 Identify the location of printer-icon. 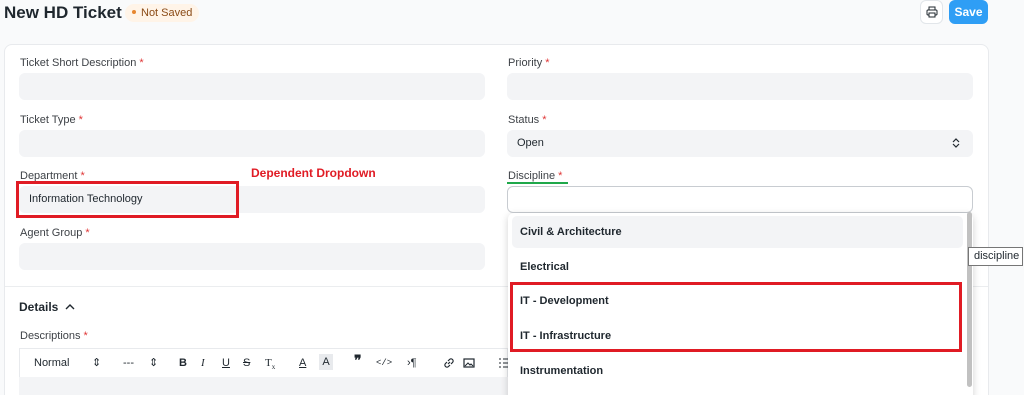
(931, 12).